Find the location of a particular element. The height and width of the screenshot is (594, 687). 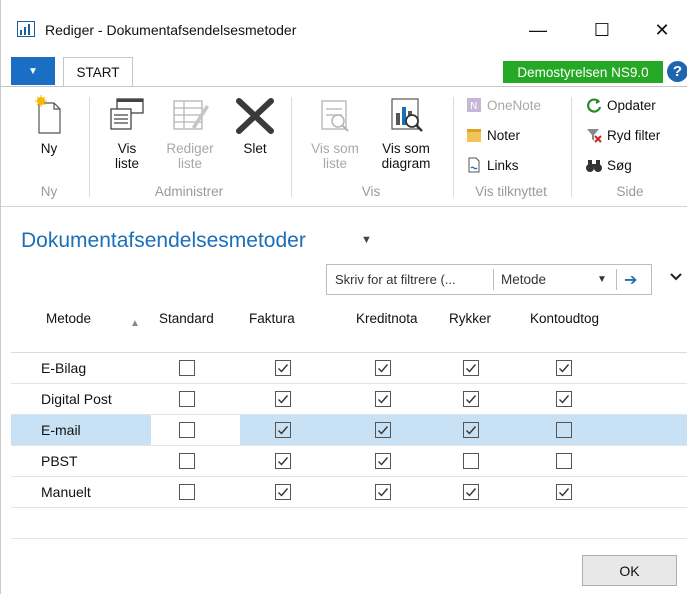

search-button: Søg is located at coordinates (608, 165).